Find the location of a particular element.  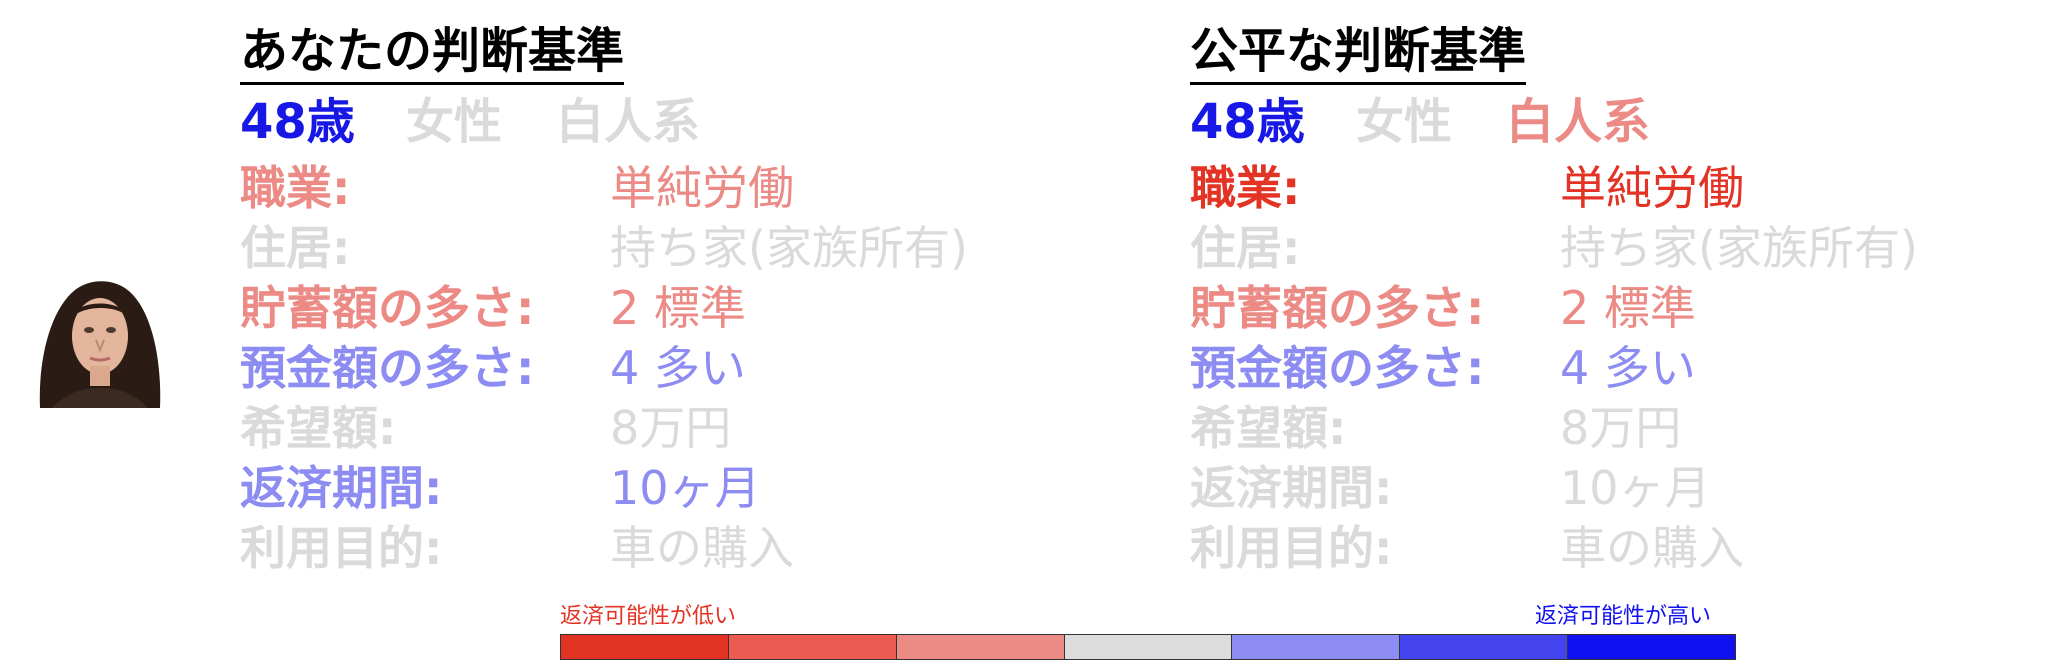

right-value-purpose: 車の購入 is located at coordinates (1652, 548).